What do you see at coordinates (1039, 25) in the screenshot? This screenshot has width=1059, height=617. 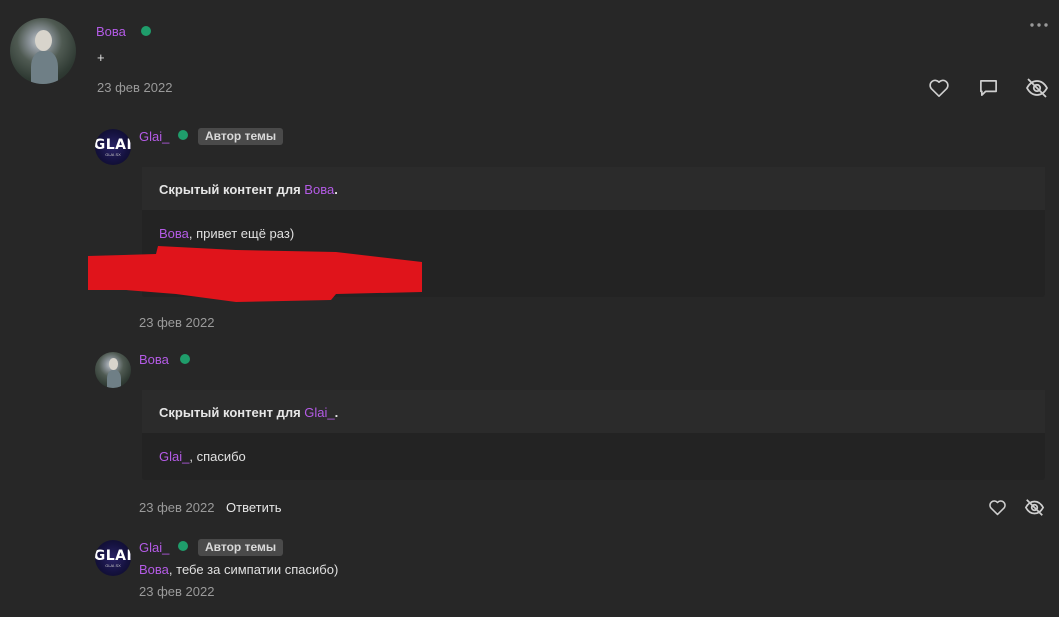 I see `more-icon` at bounding box center [1039, 25].